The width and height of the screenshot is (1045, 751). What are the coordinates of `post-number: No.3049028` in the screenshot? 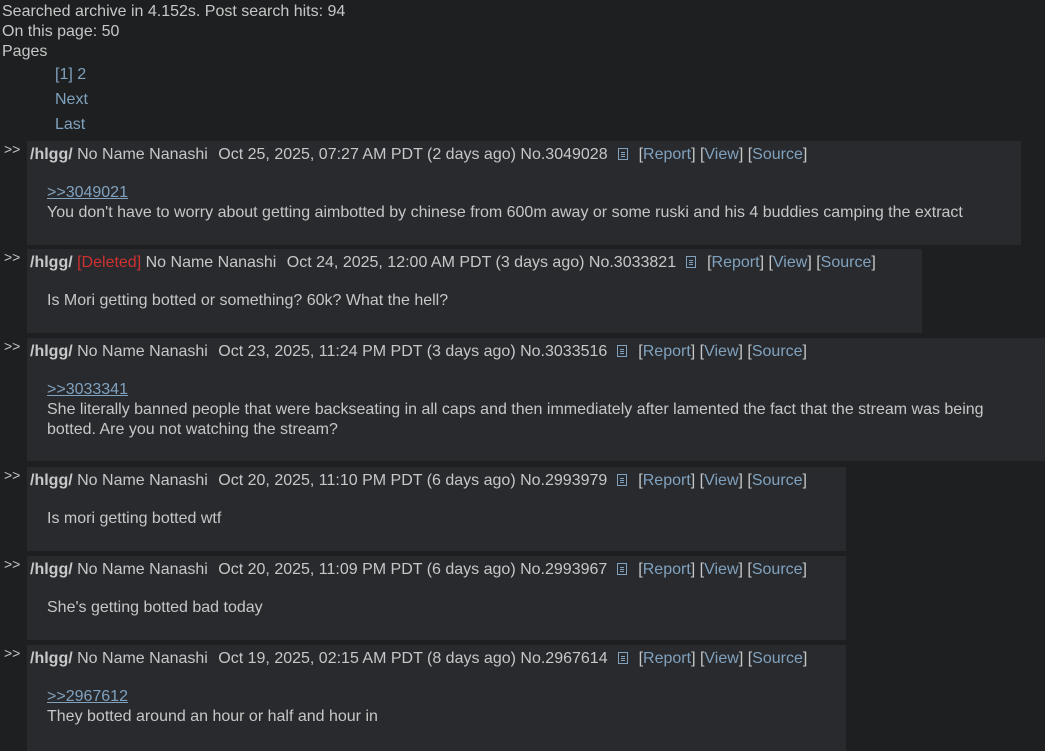 It's located at (563, 154).